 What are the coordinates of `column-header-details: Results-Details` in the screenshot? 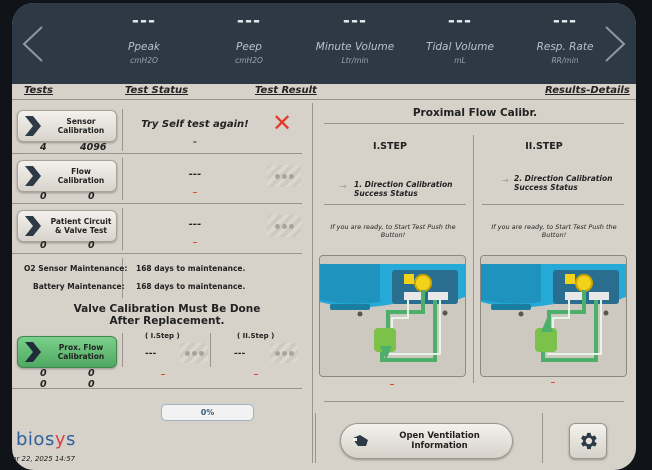 It's located at (587, 90).